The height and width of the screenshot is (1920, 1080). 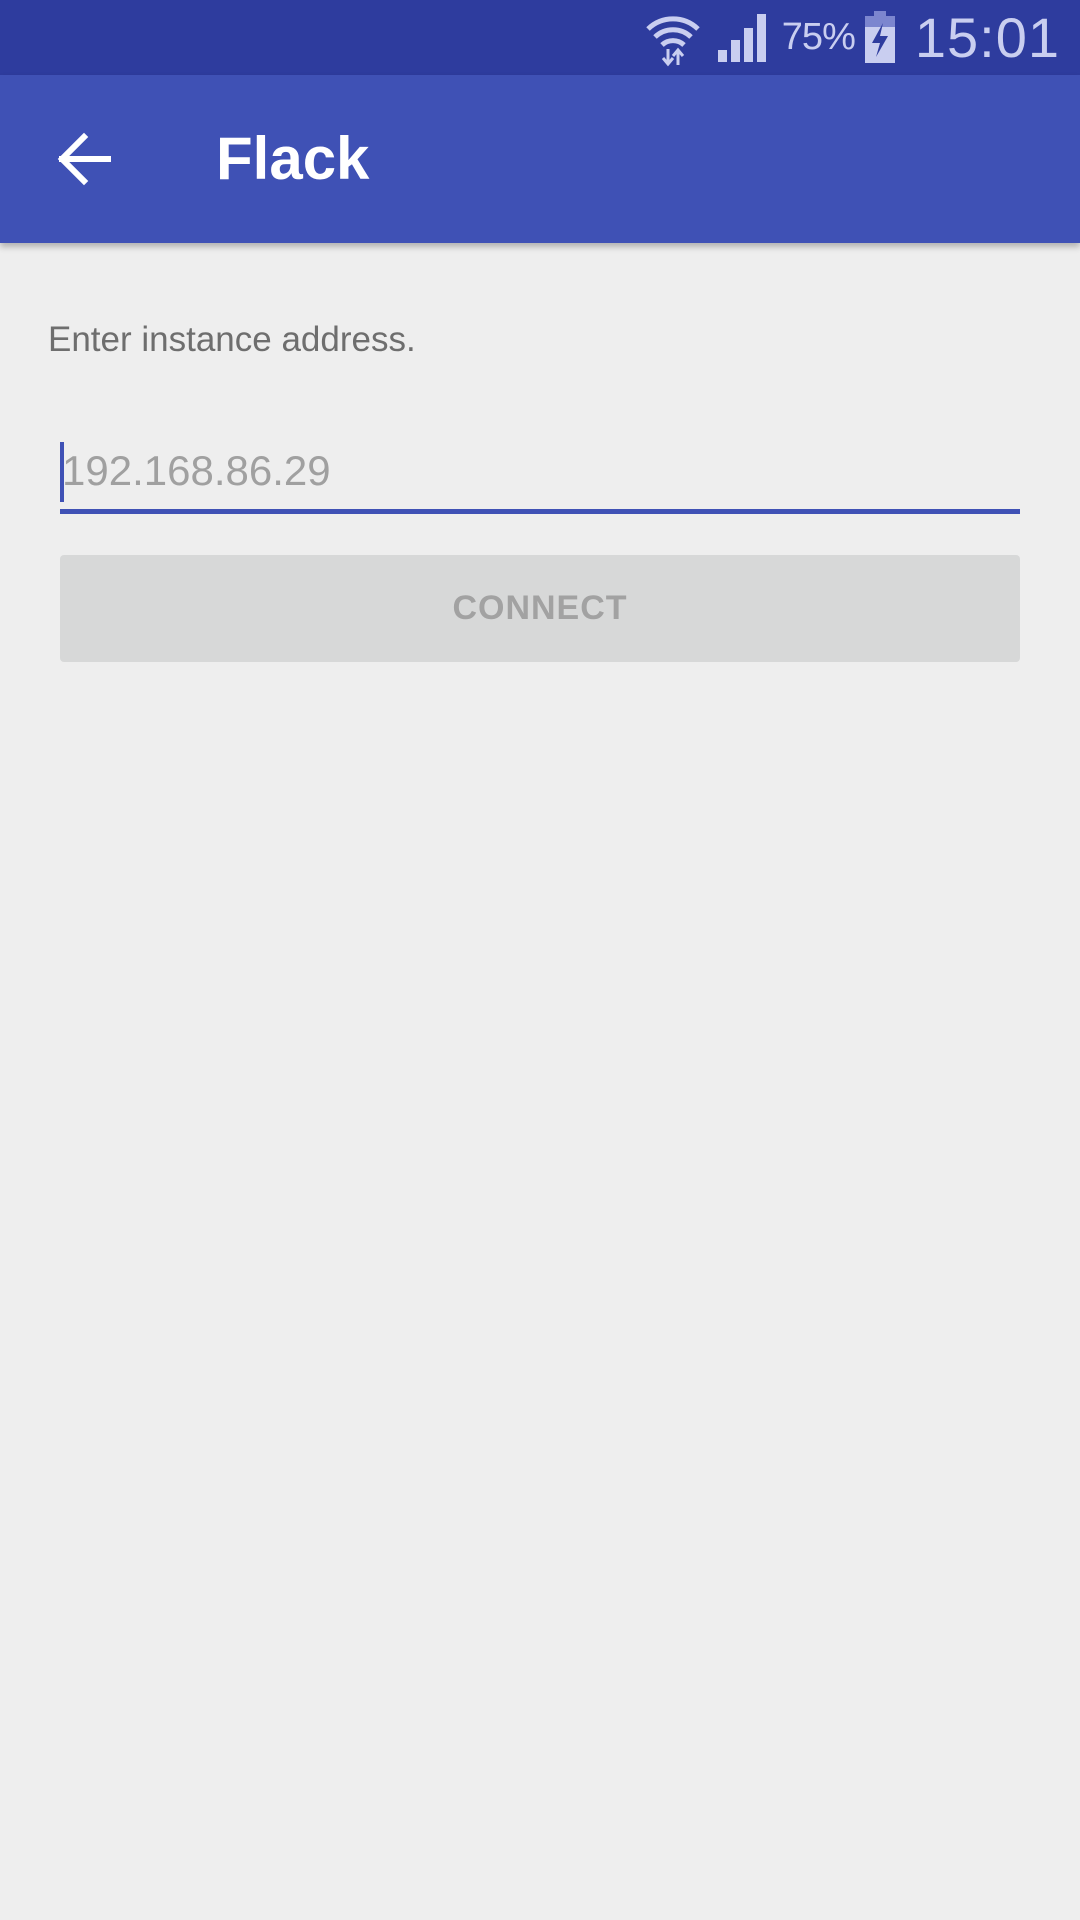 I want to click on page-title: Flack, so click(x=293, y=158).